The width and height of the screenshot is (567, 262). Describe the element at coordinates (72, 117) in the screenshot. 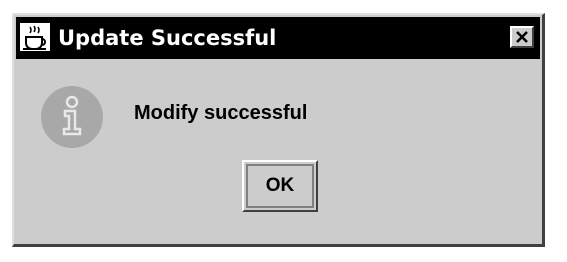

I see `info-icon` at that location.